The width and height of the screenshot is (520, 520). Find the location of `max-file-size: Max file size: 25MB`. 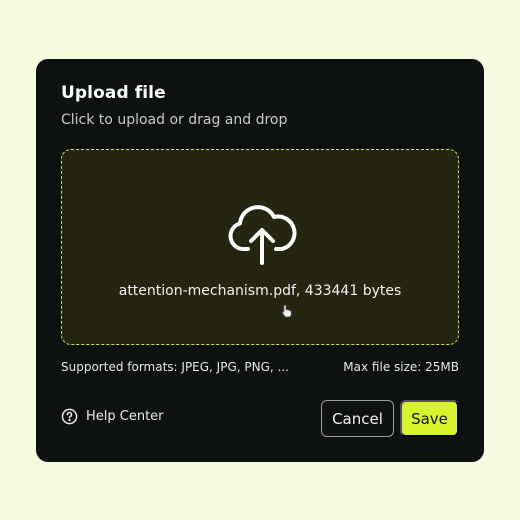

max-file-size: Max file size: 25MB is located at coordinates (401, 367).